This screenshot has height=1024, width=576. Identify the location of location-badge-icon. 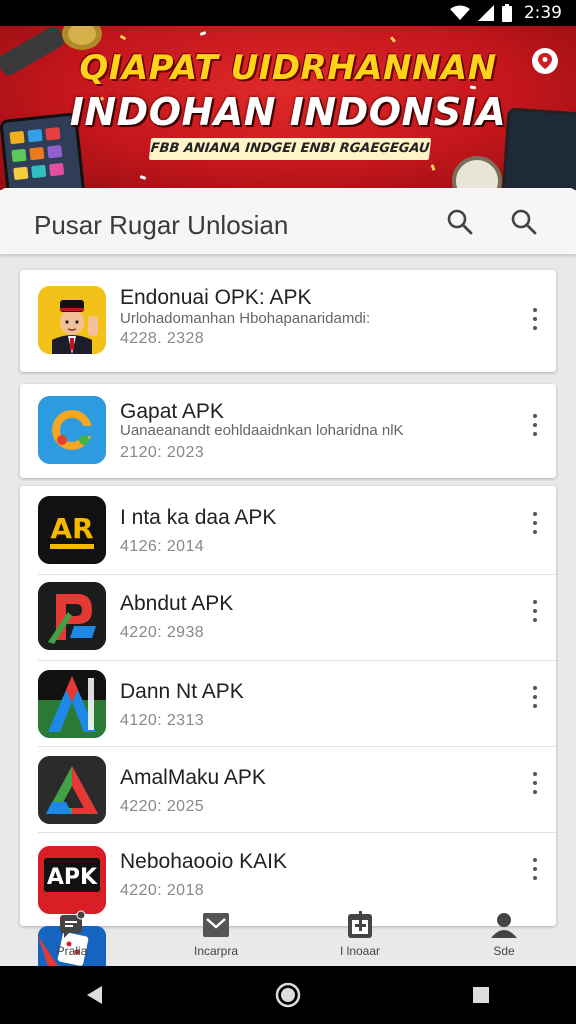
(545, 61).